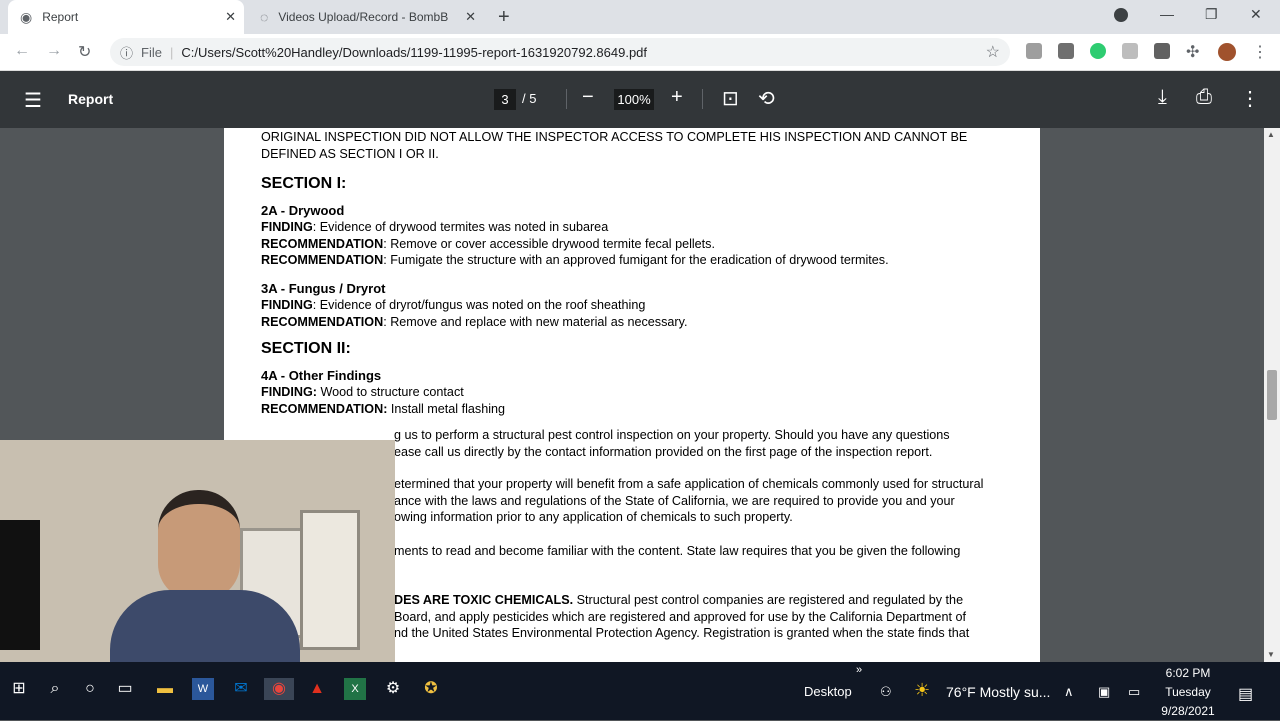 The image size is (1280, 721). Describe the element at coordinates (1069, 692) in the screenshot. I see `tray-chevron-icon: ∧` at that location.